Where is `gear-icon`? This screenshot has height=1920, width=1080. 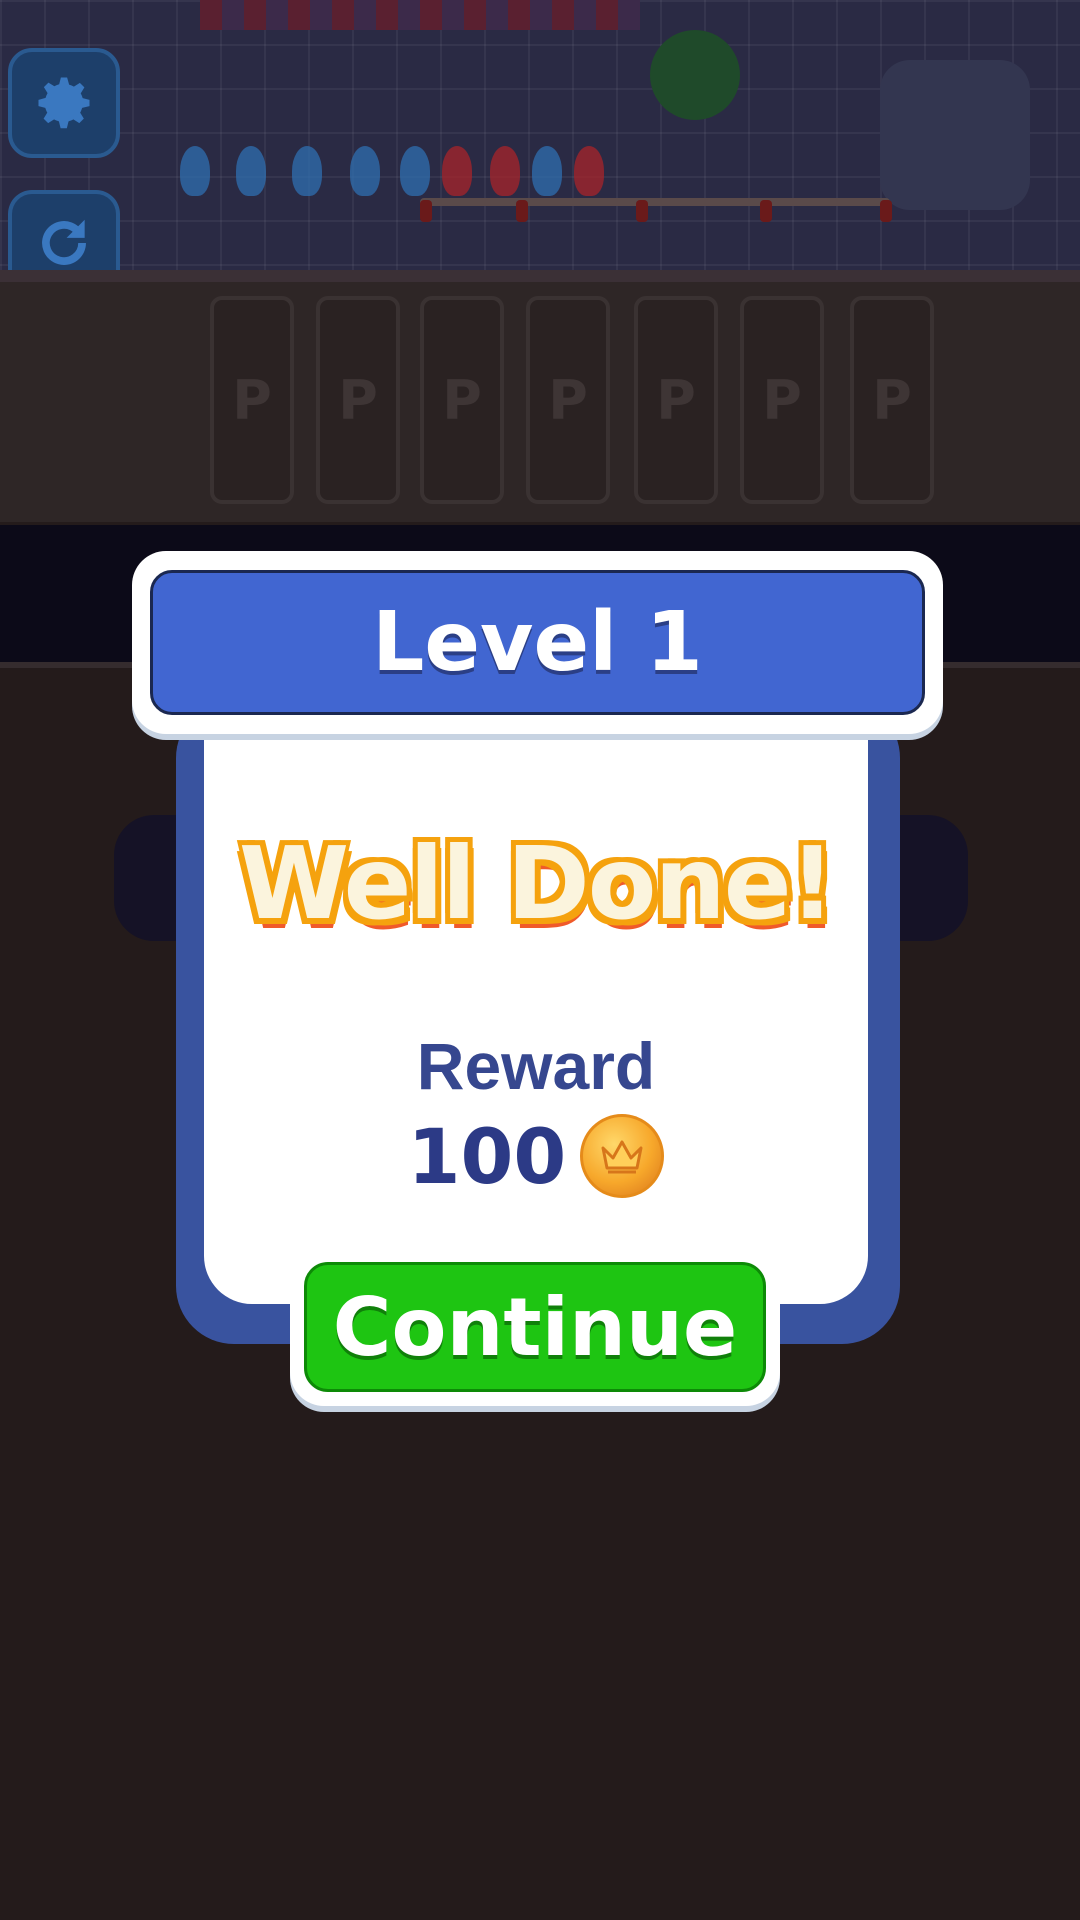
gear-icon is located at coordinates (64, 103).